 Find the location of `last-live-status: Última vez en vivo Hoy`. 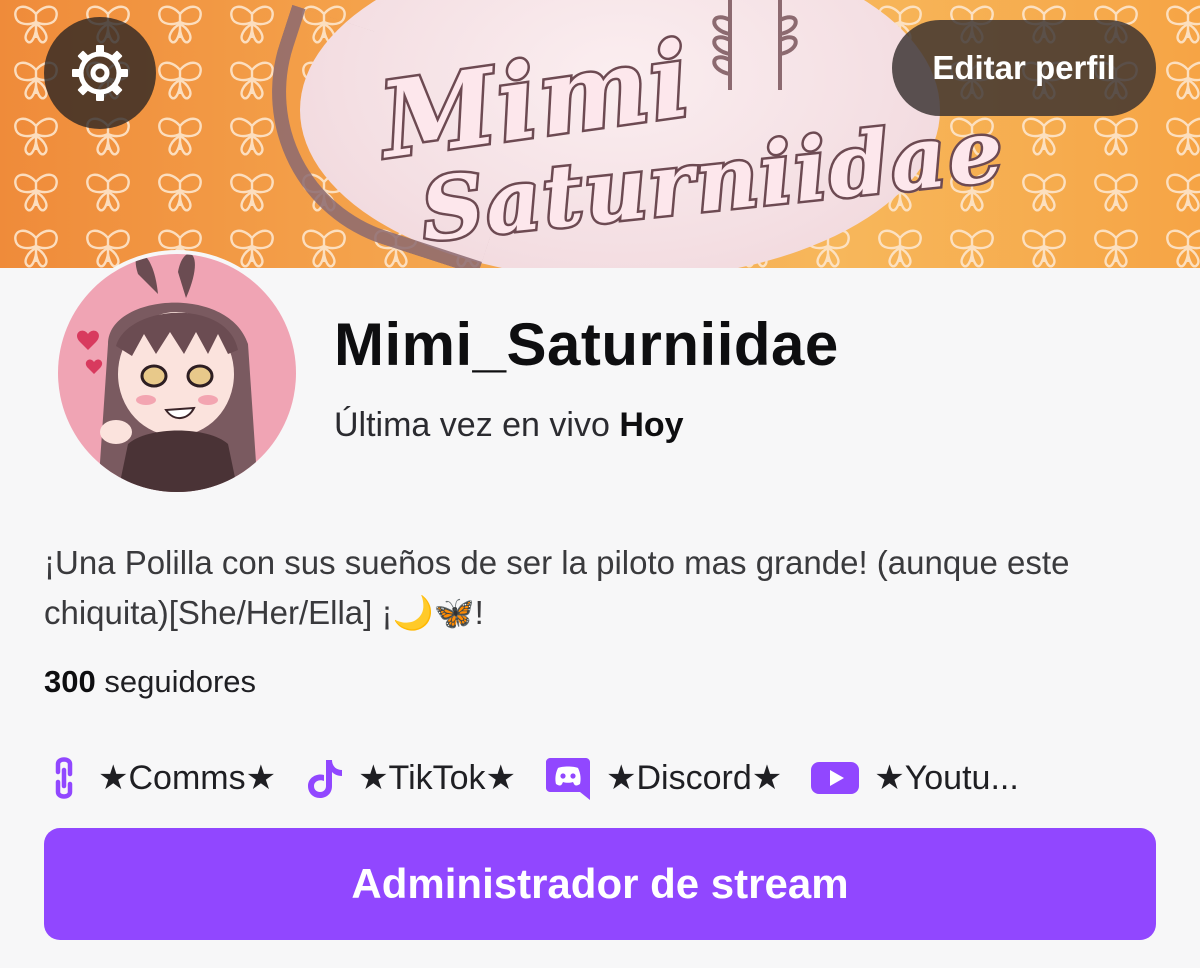

last-live-status: Última vez en vivo Hoy is located at coordinates (509, 425).